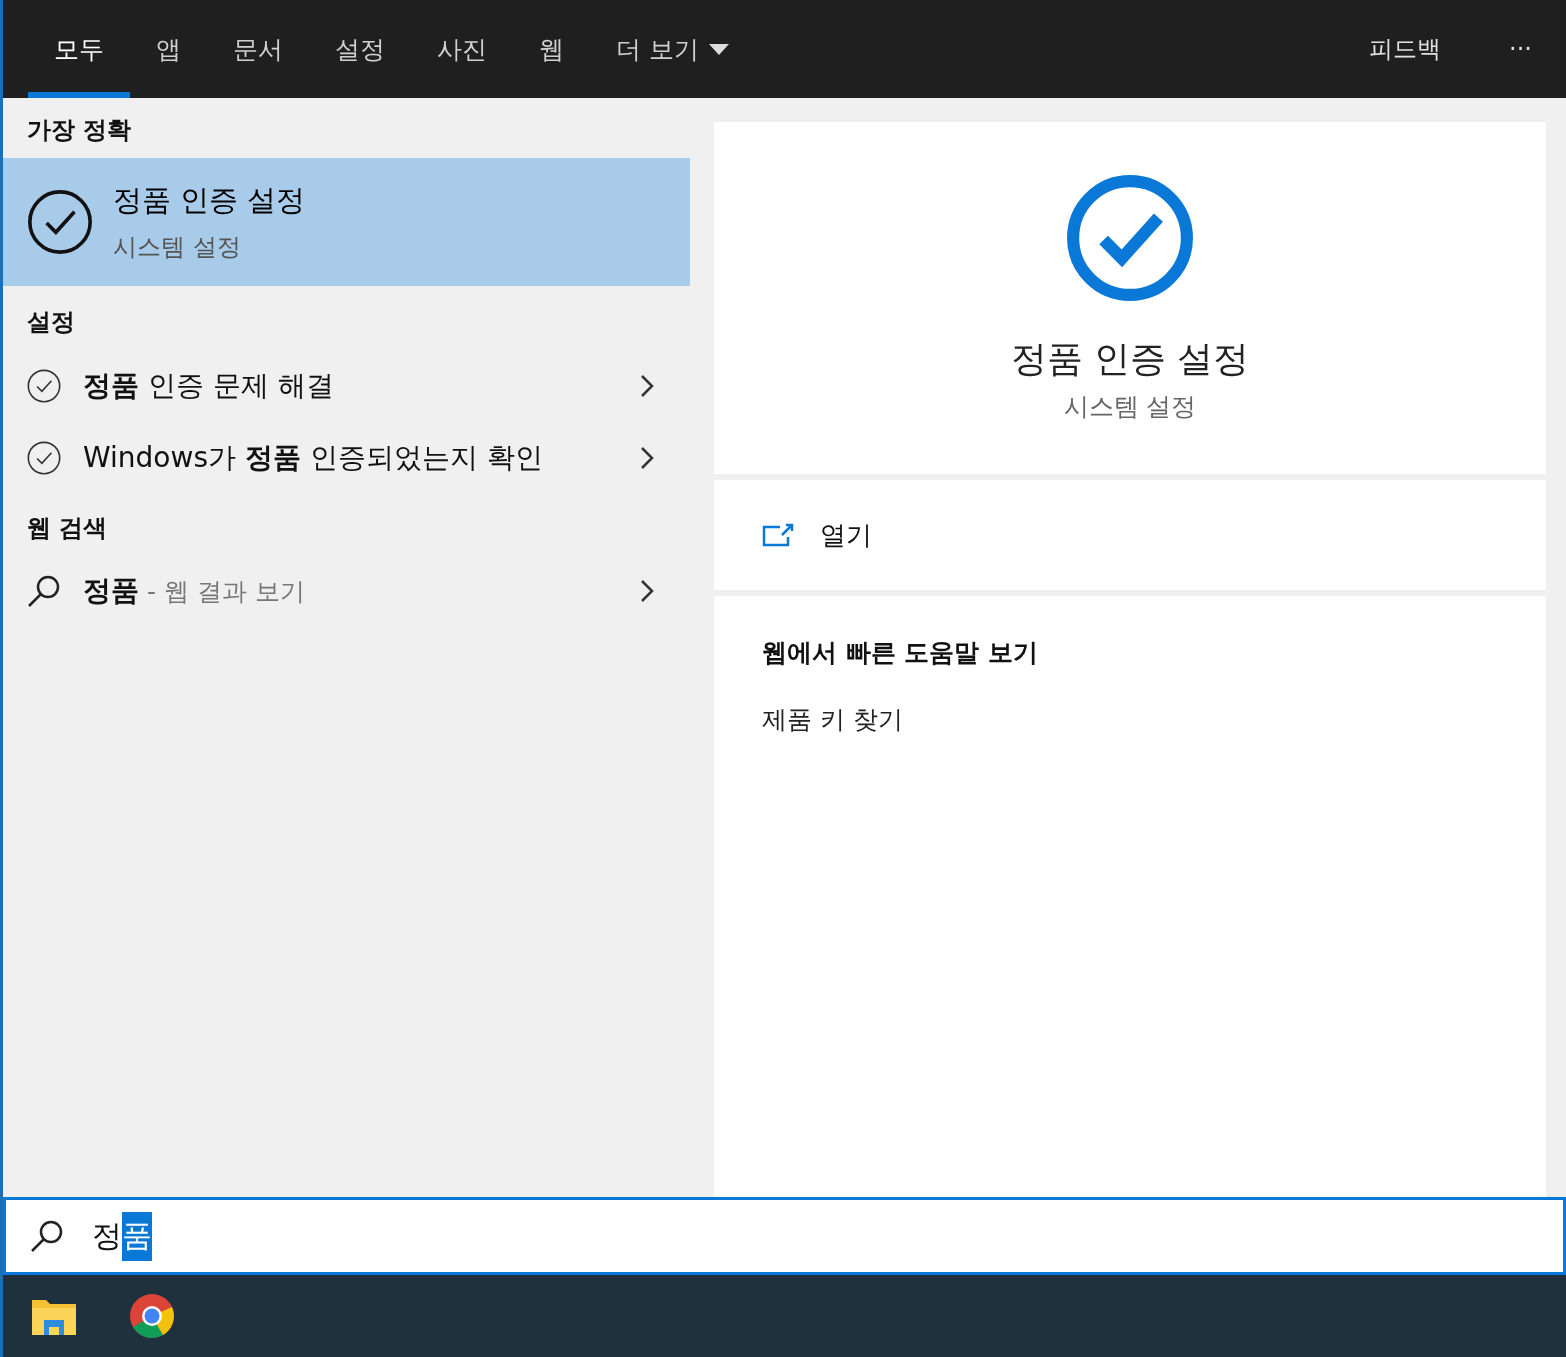 The width and height of the screenshot is (1566, 1357). I want to click on section-heading: 가장 정확, so click(79, 130).